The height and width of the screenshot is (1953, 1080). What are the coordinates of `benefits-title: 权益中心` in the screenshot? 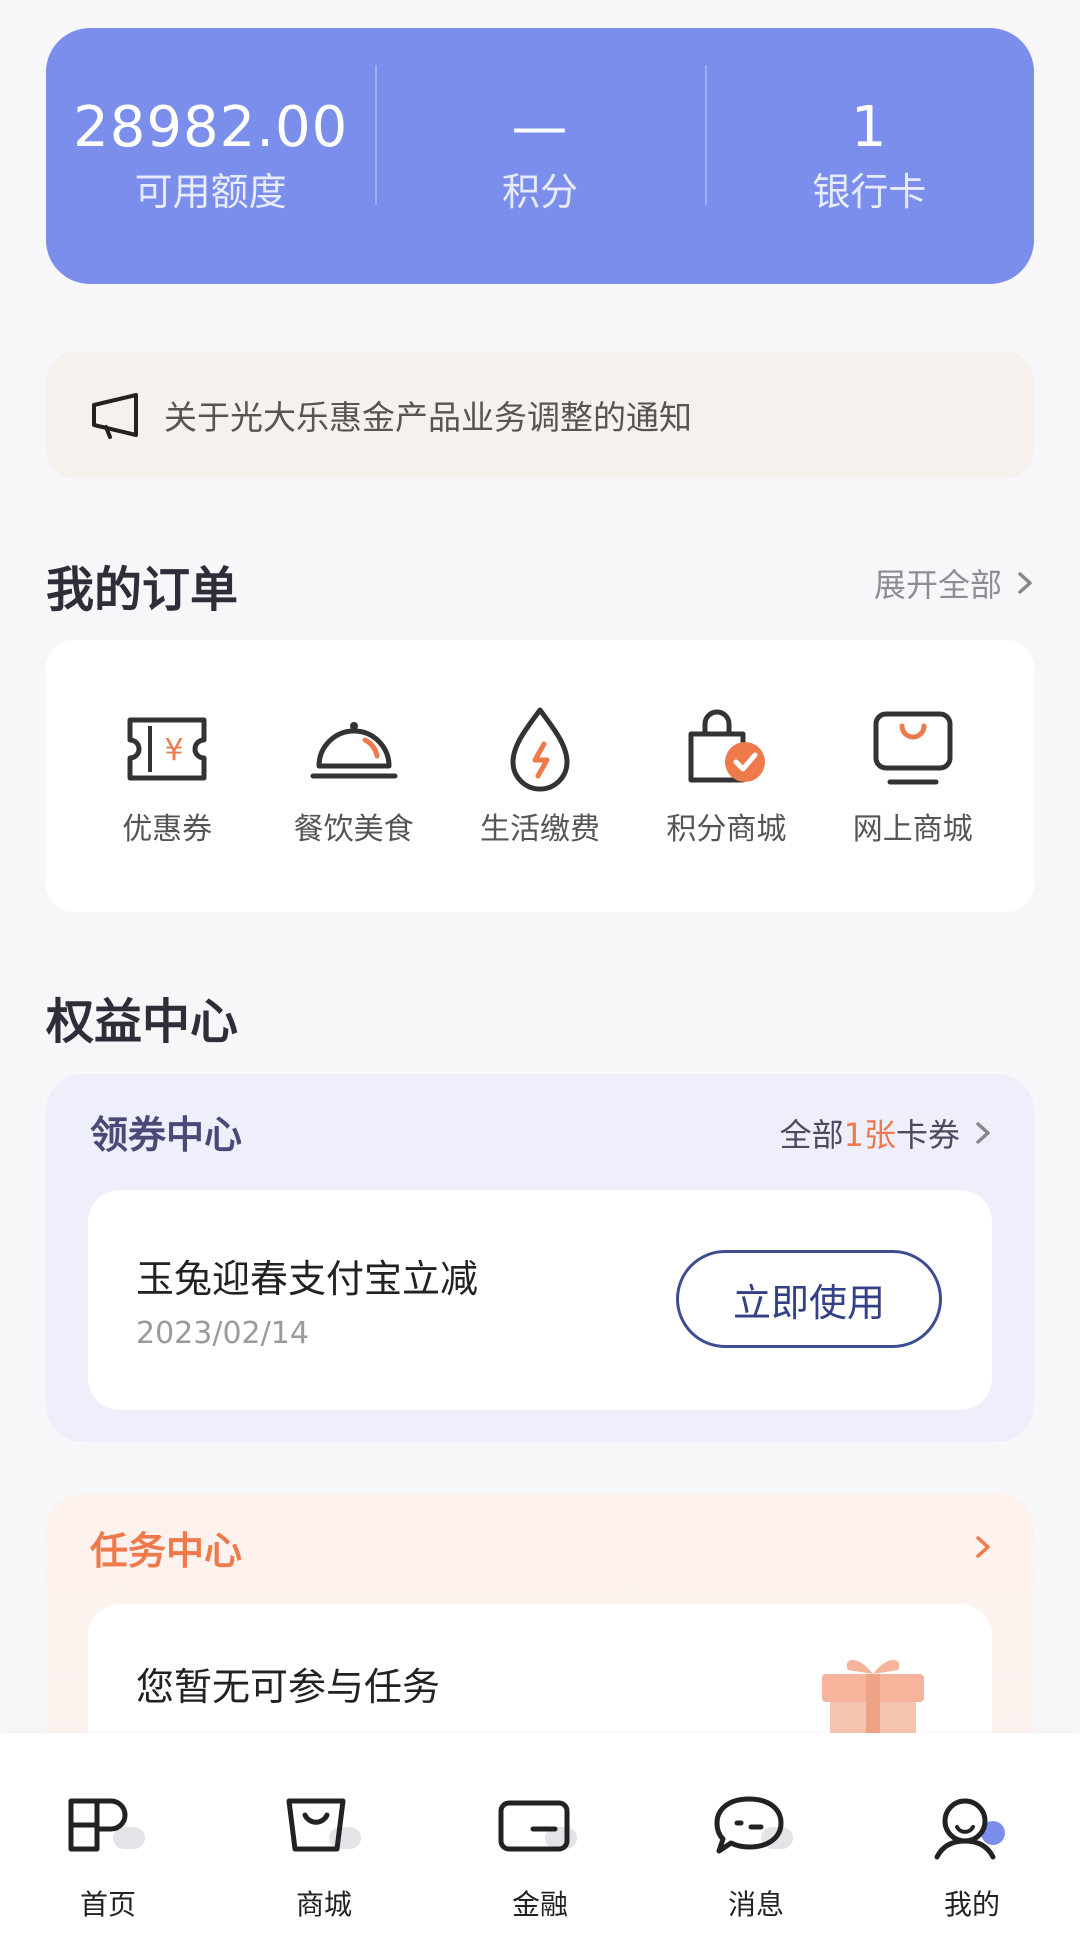 It's located at (142, 1022).